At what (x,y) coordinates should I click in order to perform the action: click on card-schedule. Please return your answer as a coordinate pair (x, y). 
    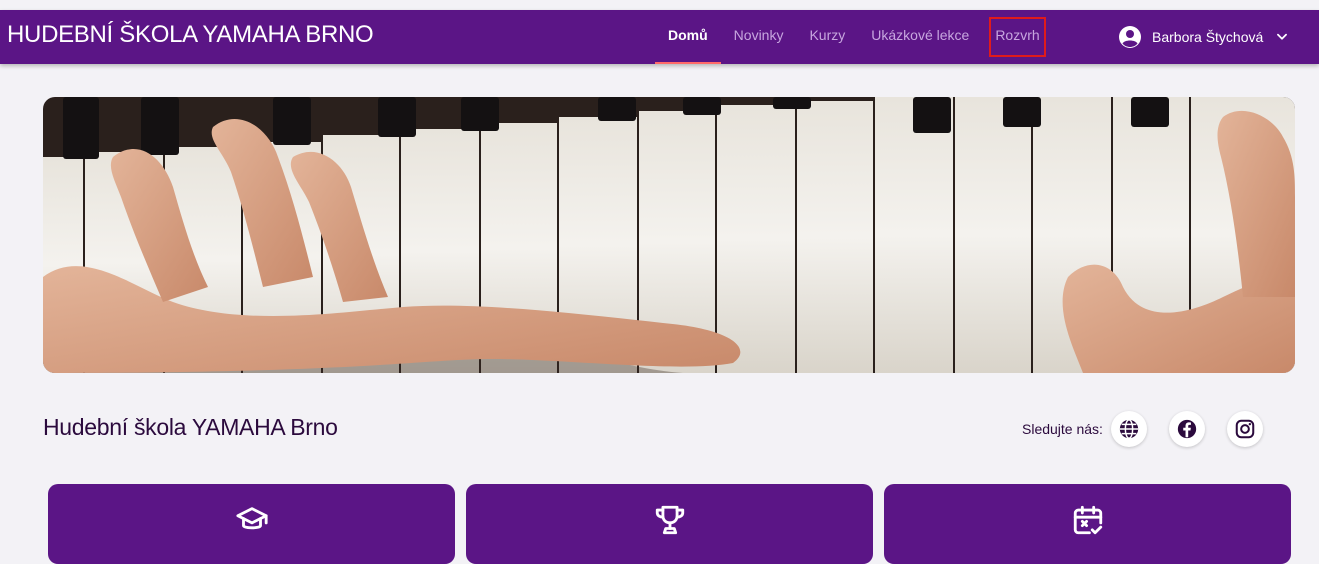
    Looking at the image, I should click on (1087, 524).